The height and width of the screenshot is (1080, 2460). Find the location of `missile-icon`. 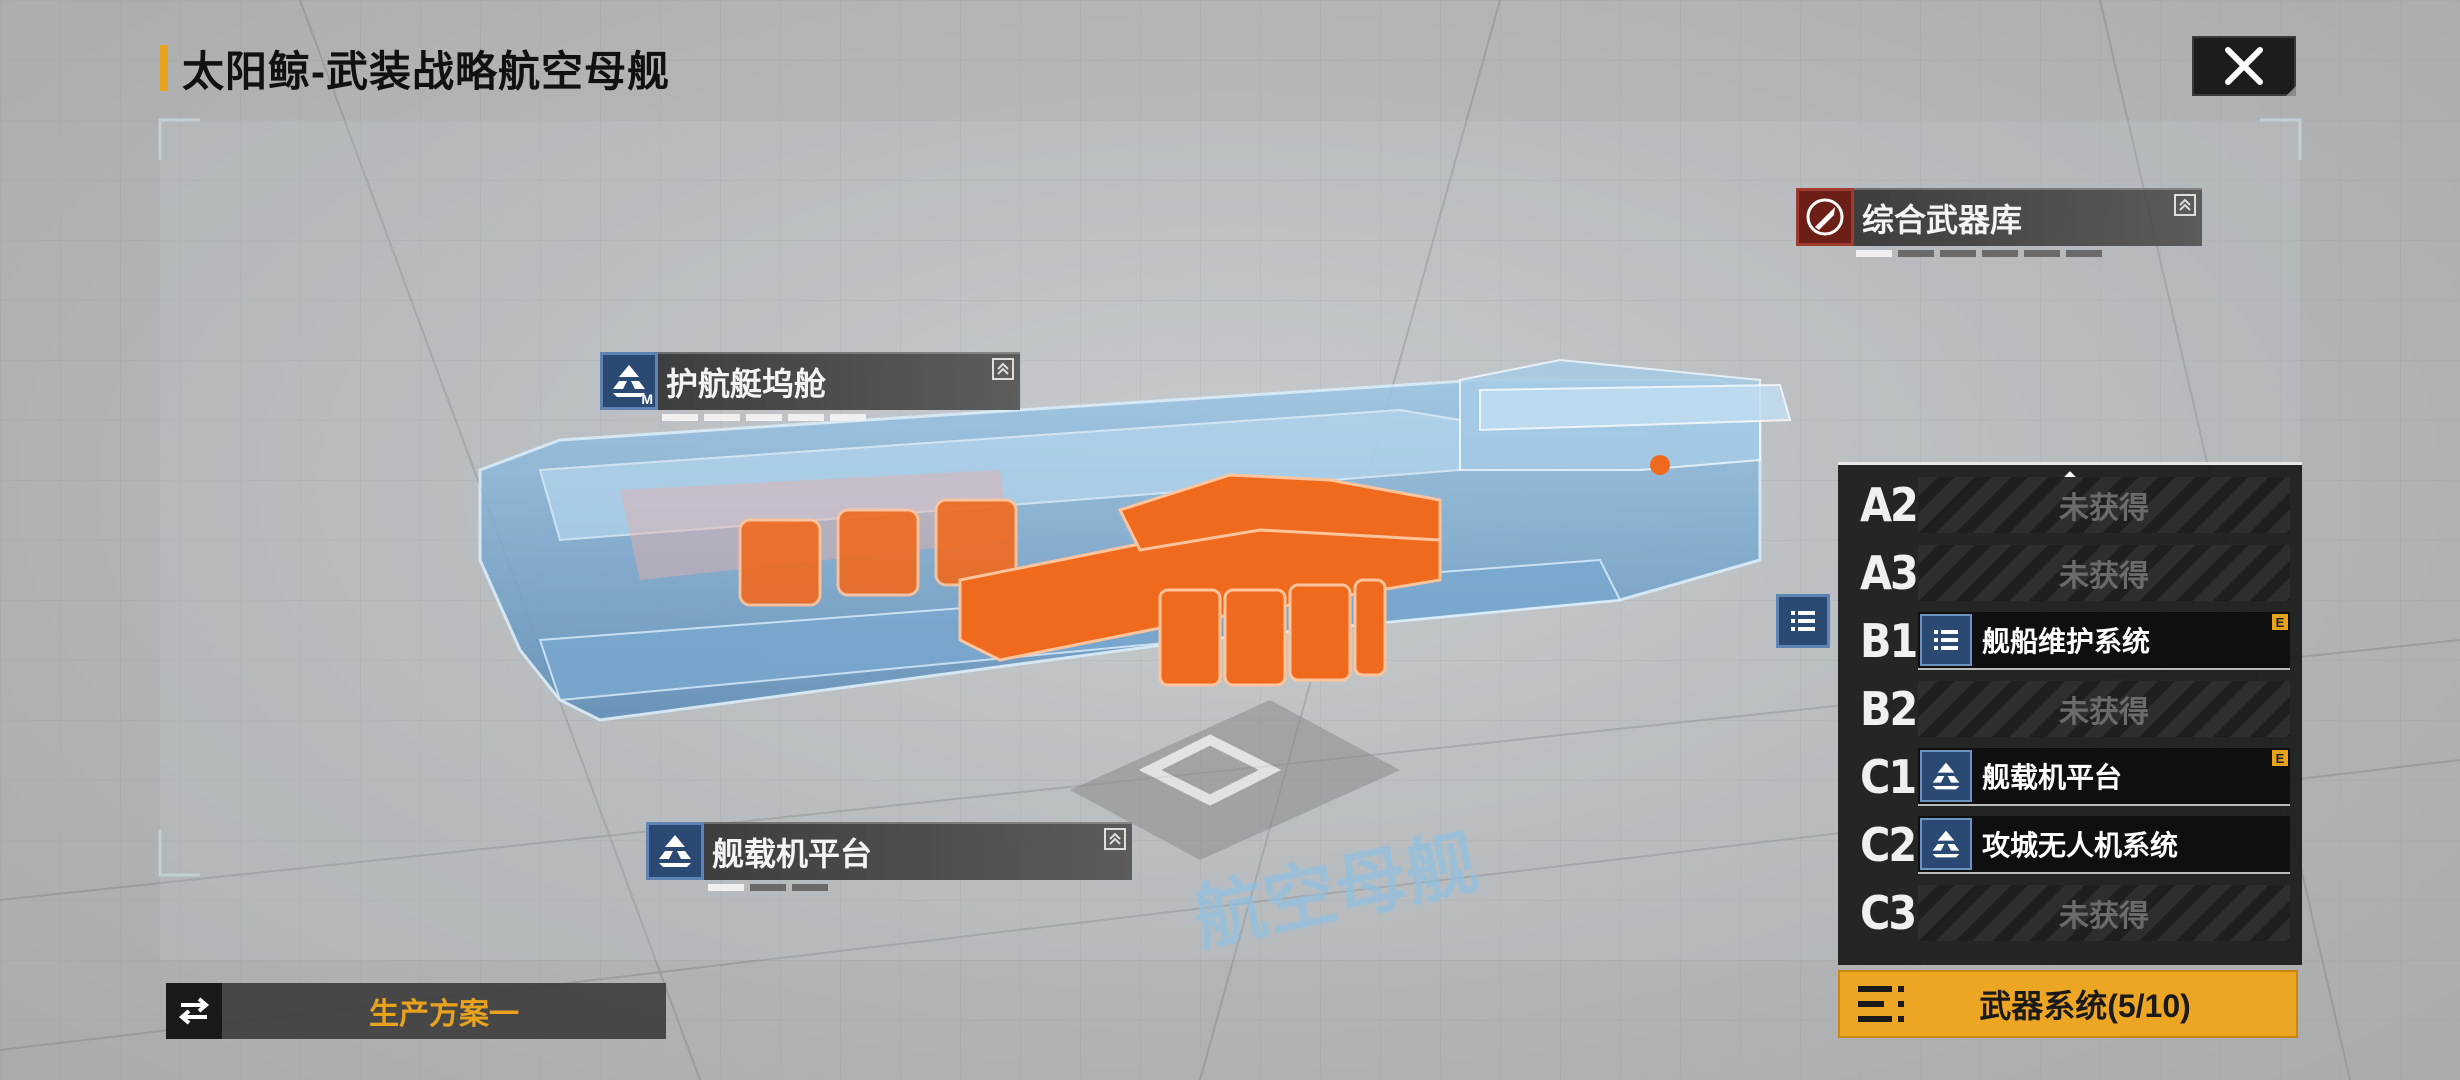

missile-icon is located at coordinates (1825, 217).